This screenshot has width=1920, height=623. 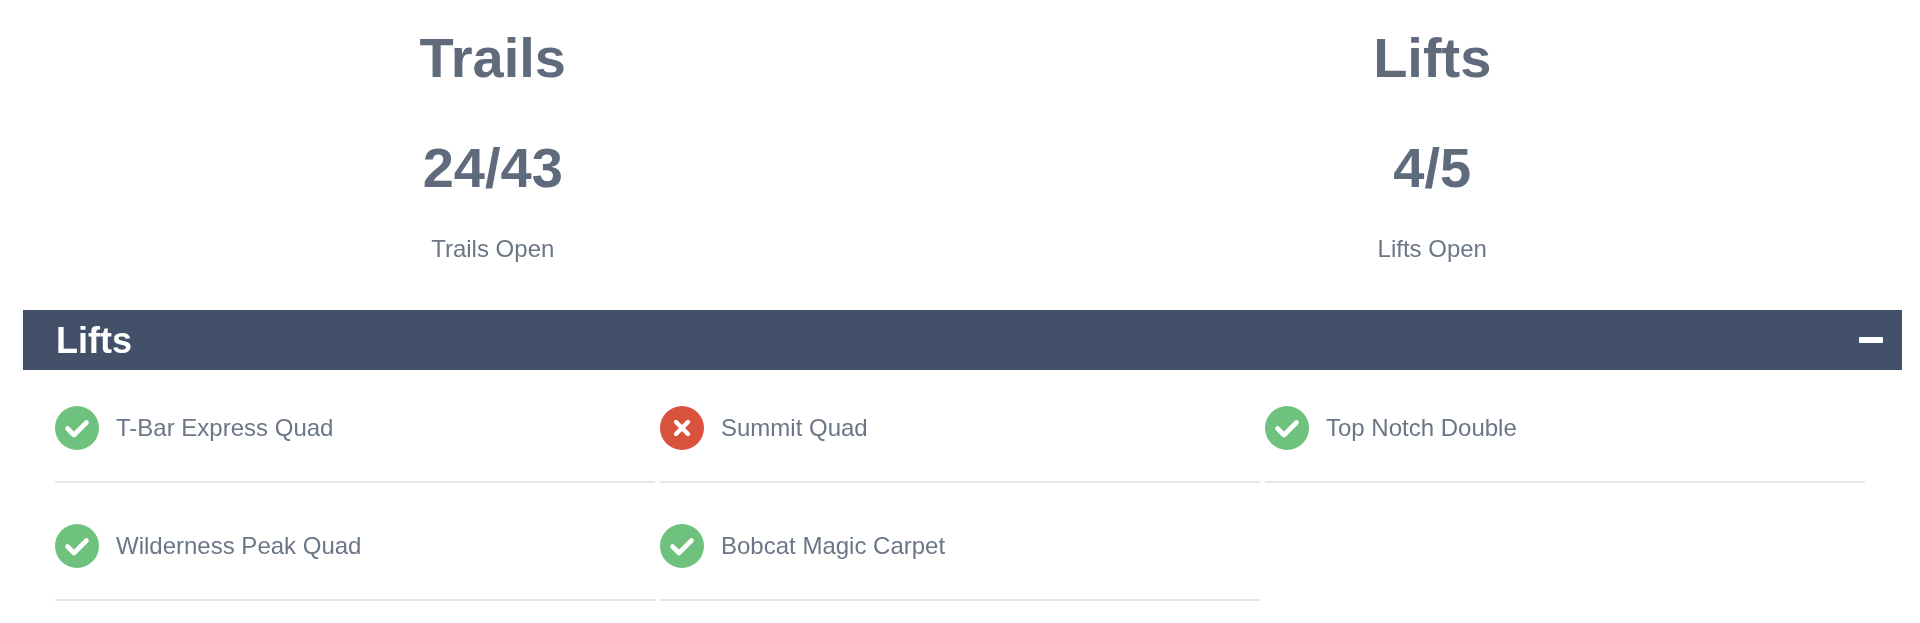 I want to click on lift-name: Bobcat Magic Carpet, so click(x=833, y=546).